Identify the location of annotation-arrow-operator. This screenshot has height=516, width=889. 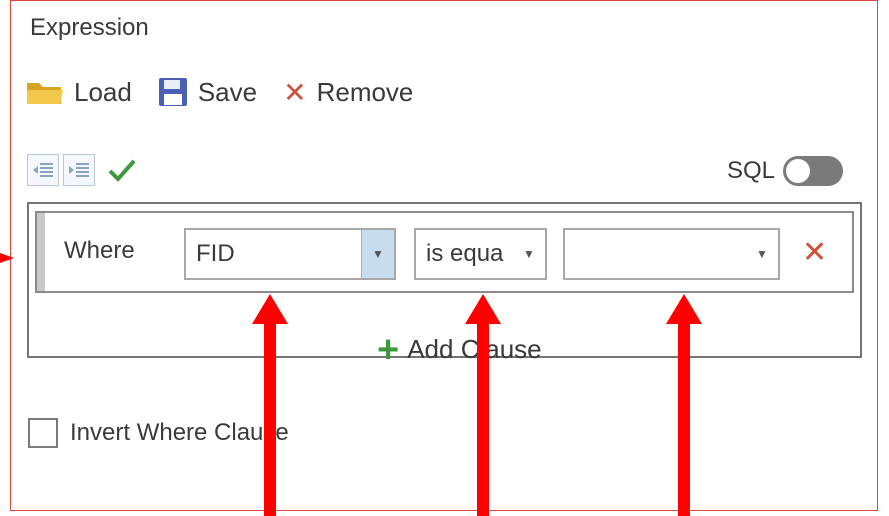
(483, 405).